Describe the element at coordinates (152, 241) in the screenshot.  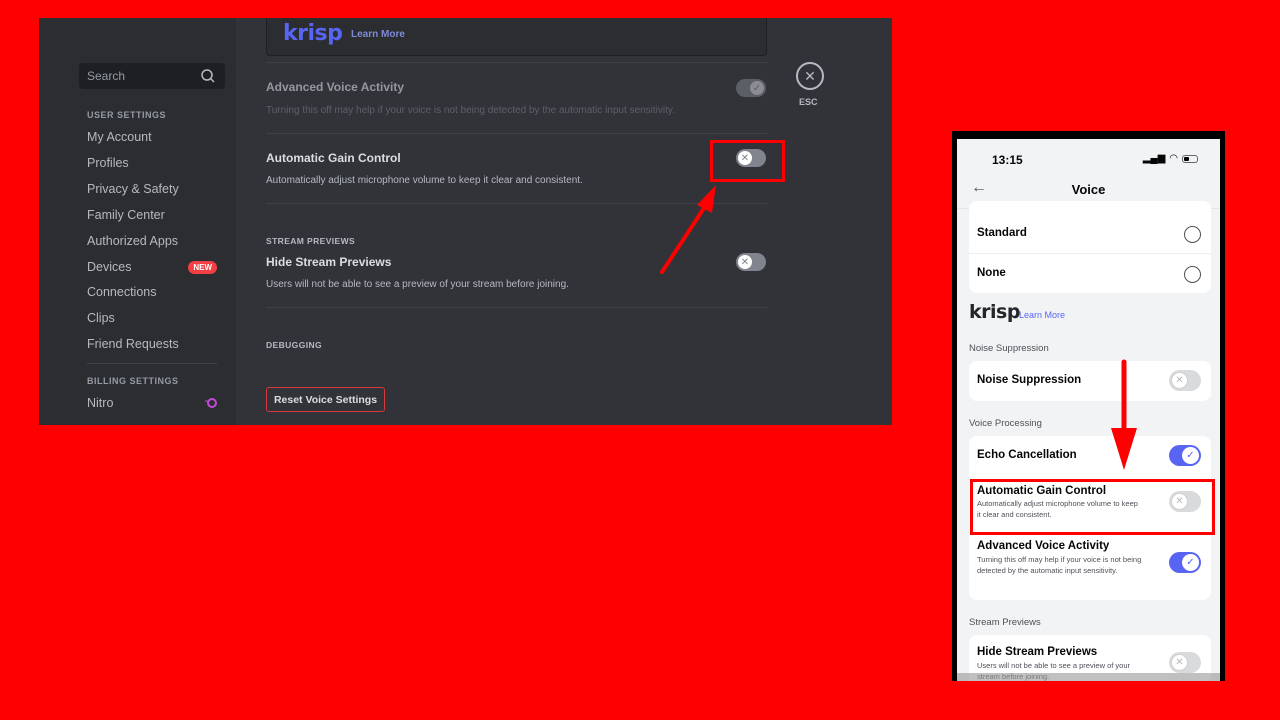
I see `sidebar-item-authorized-apps: Authorized Apps` at that location.